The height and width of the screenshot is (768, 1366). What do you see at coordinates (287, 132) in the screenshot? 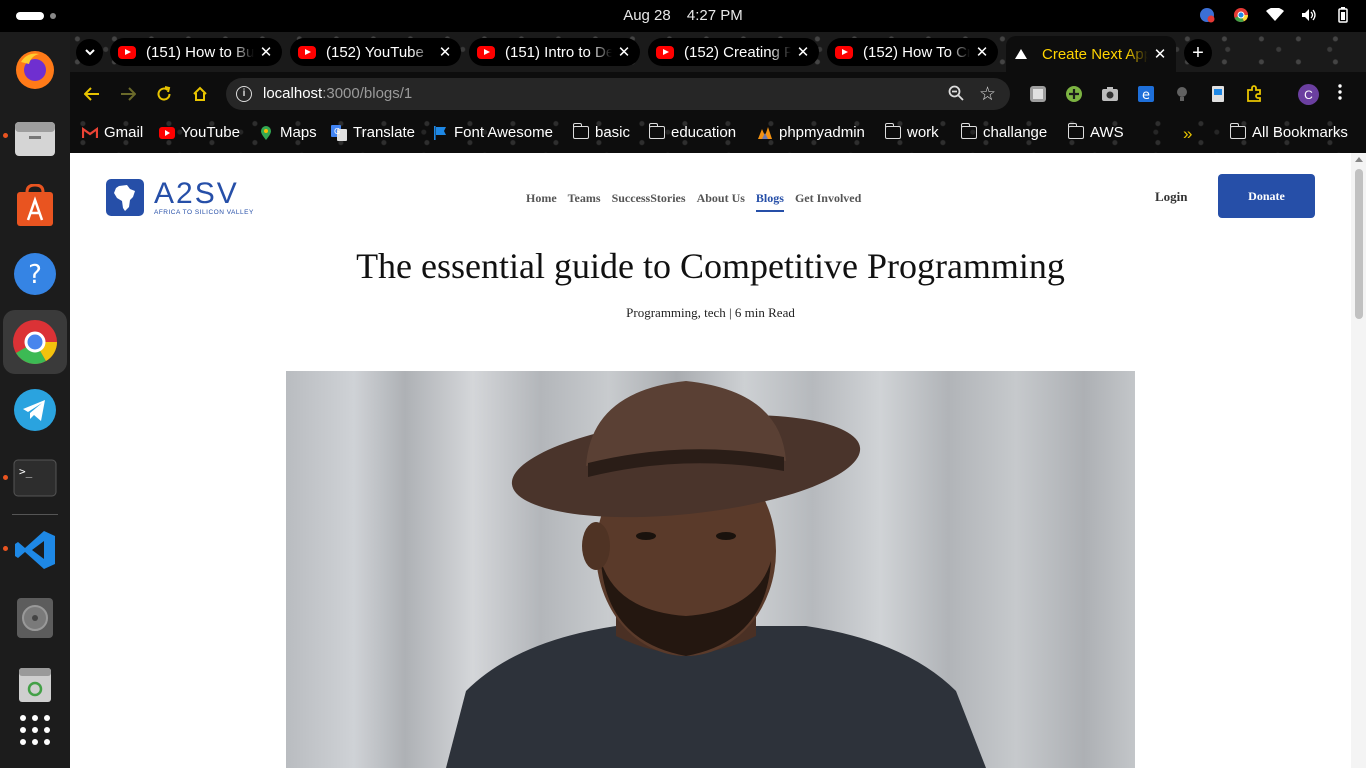
I see `bookmark-maps: Maps` at bounding box center [287, 132].